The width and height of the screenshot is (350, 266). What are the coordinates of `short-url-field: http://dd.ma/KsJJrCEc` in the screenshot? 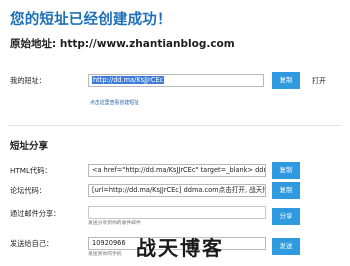 It's located at (176, 80).